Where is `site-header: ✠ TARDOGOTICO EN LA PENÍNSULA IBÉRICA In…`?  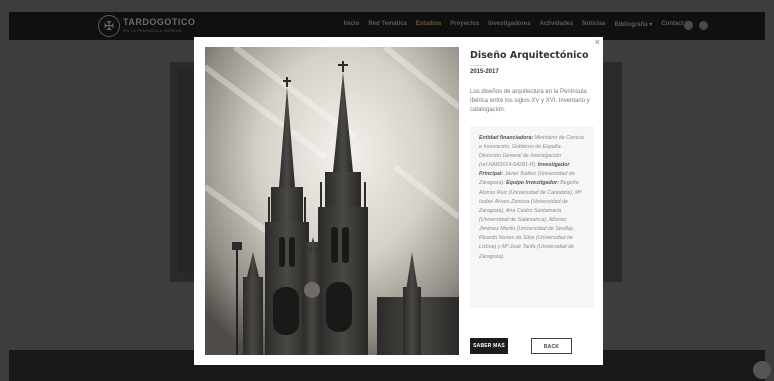
site-header: ✠ TARDOGOTICO EN LA PENÍNSULA IBÉRICA In… is located at coordinates (387, 26).